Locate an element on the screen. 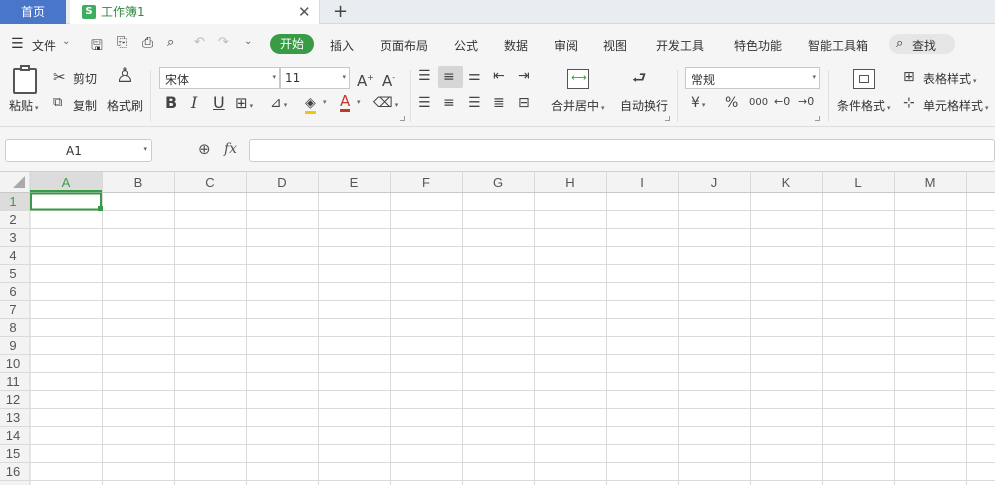 This screenshot has height=485, width=995. row-header: 15 is located at coordinates (13, 453).